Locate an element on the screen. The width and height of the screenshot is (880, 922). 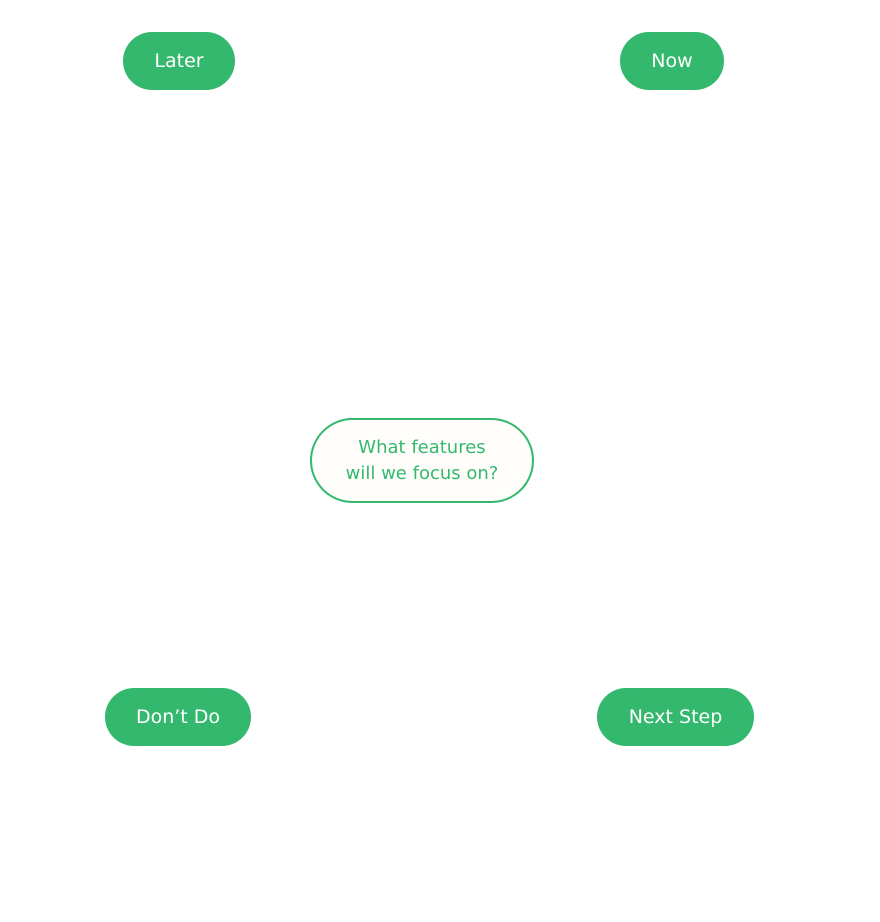
now-label: Now is located at coordinates (672, 61).